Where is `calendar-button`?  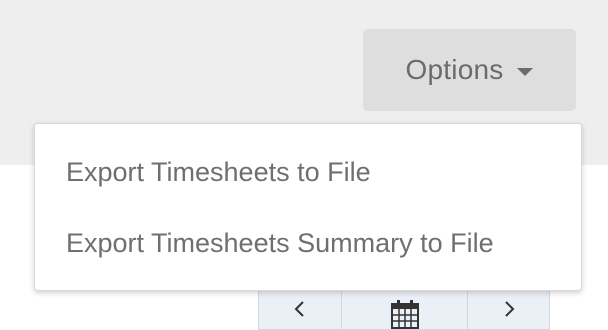 calendar-button is located at coordinates (405, 310).